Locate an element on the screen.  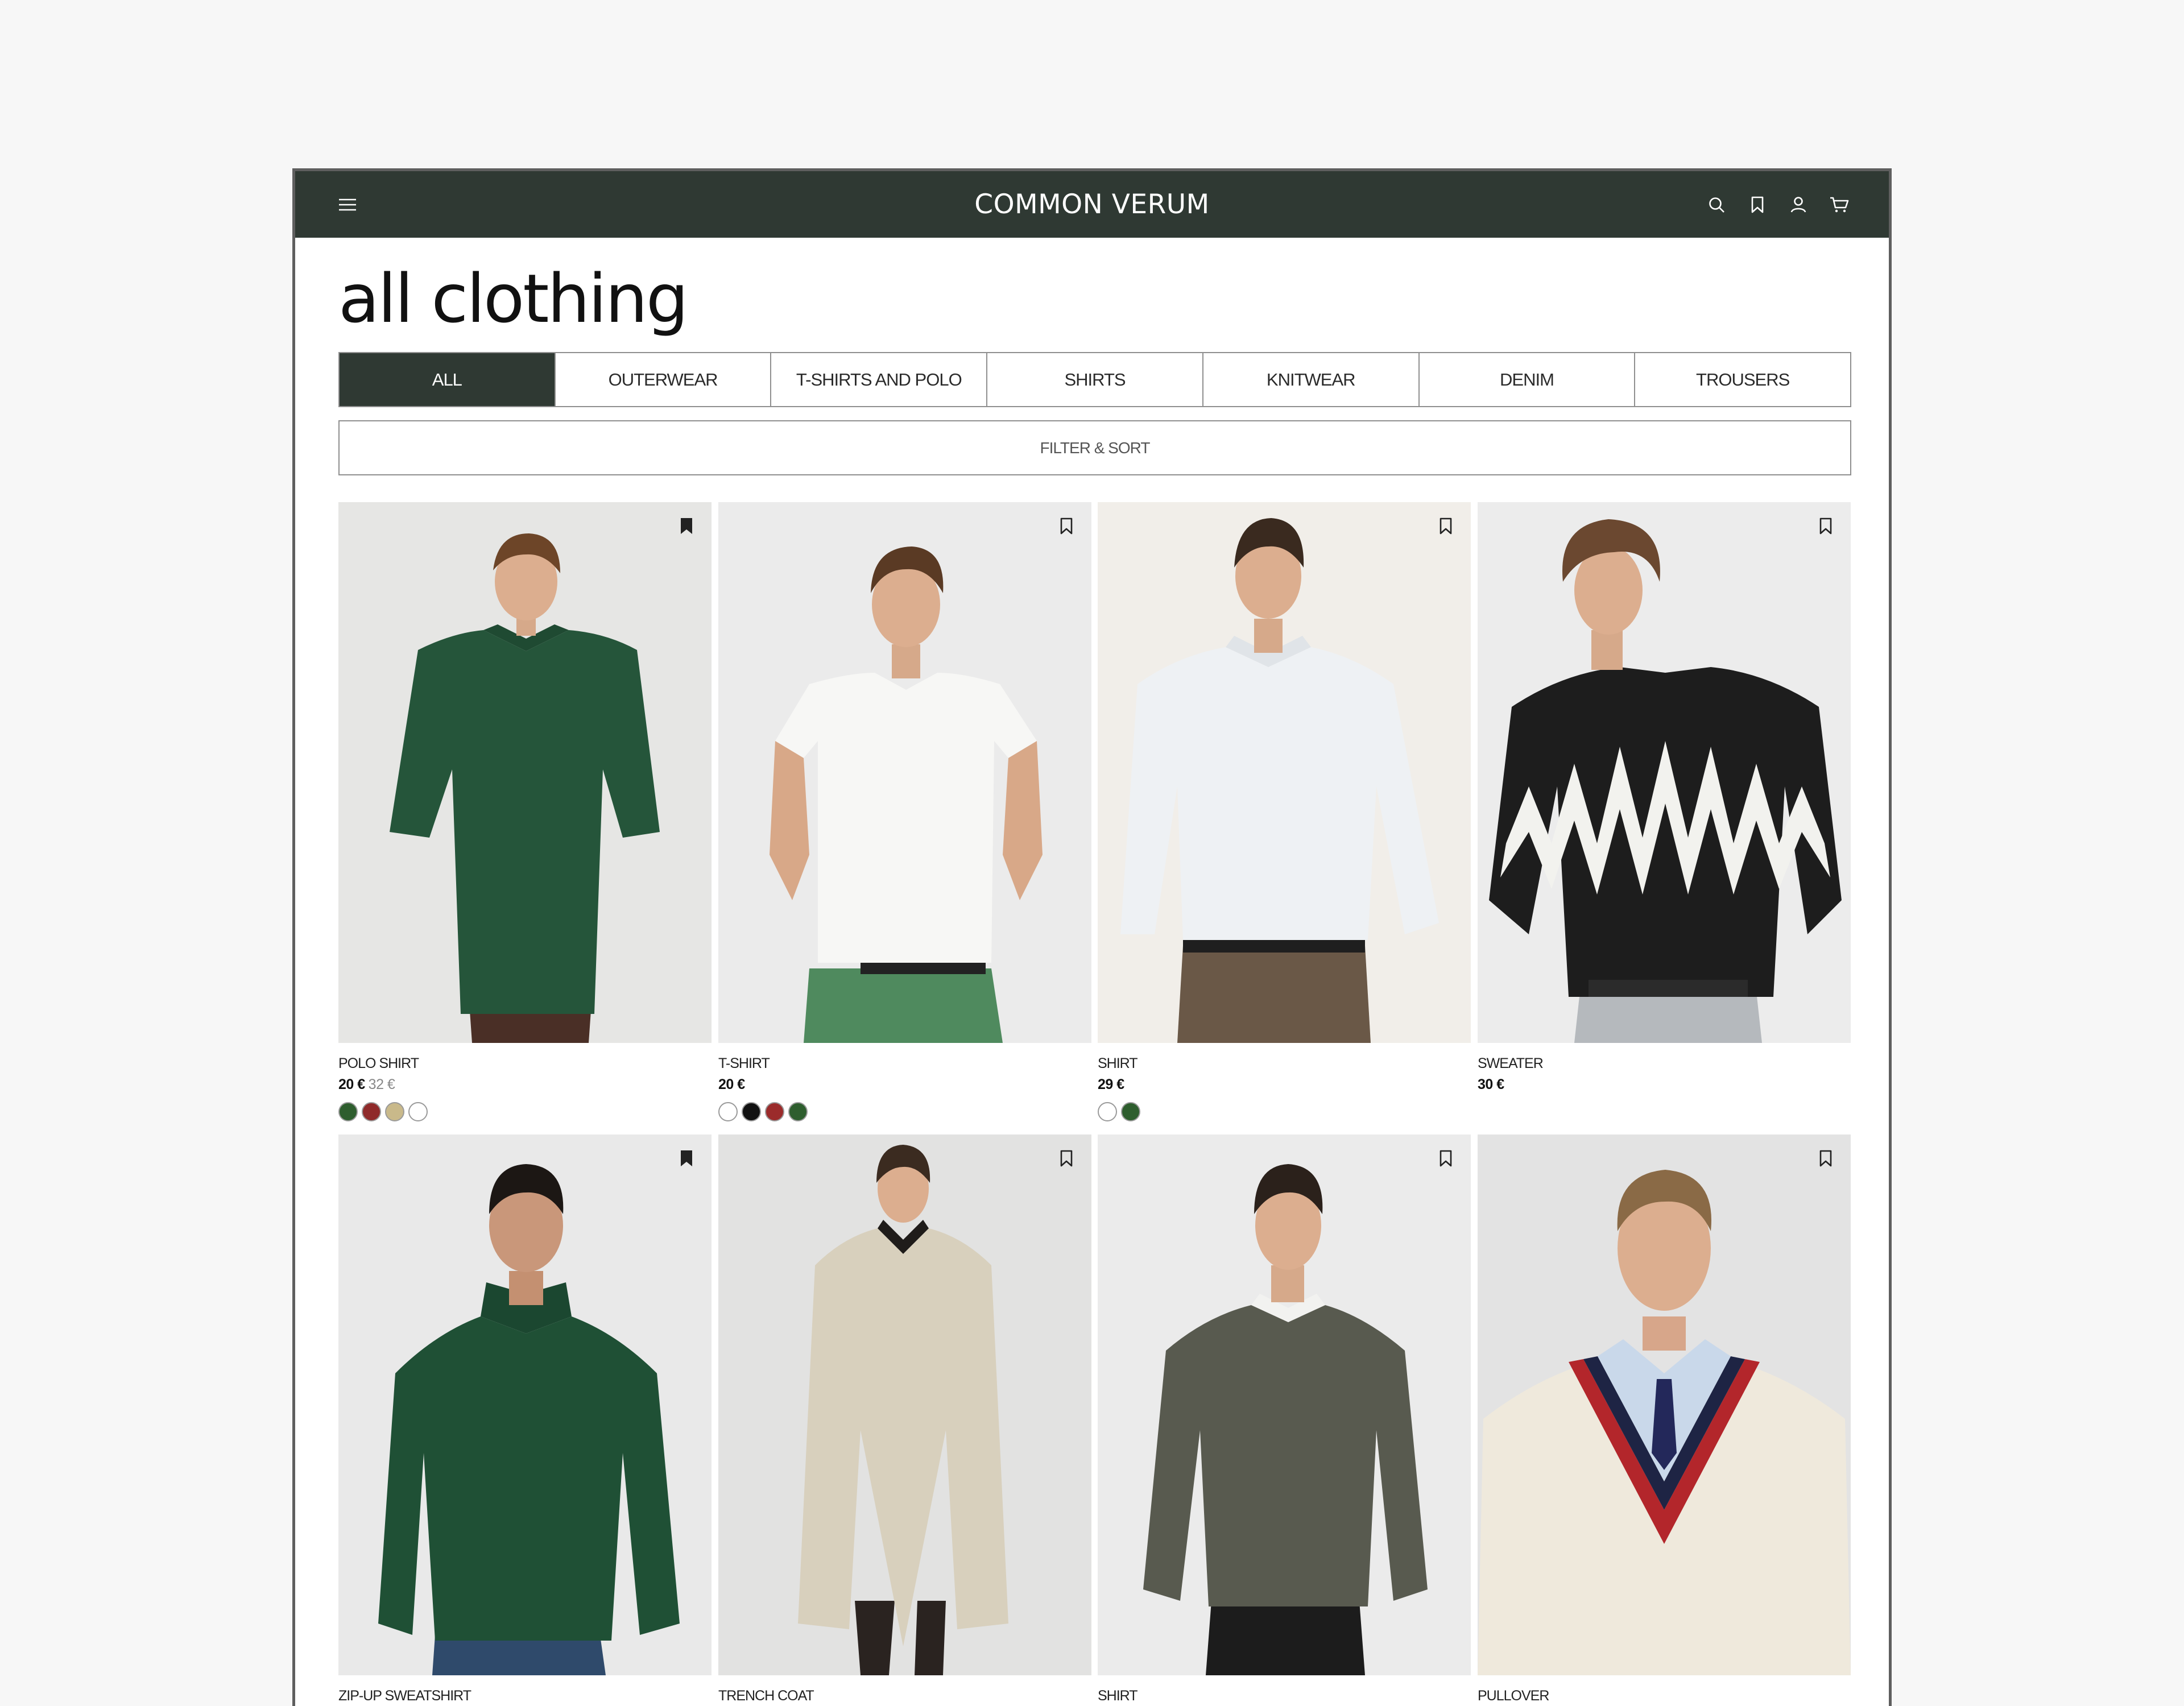
tab-trousers: TROUSERS is located at coordinates (1743, 379).